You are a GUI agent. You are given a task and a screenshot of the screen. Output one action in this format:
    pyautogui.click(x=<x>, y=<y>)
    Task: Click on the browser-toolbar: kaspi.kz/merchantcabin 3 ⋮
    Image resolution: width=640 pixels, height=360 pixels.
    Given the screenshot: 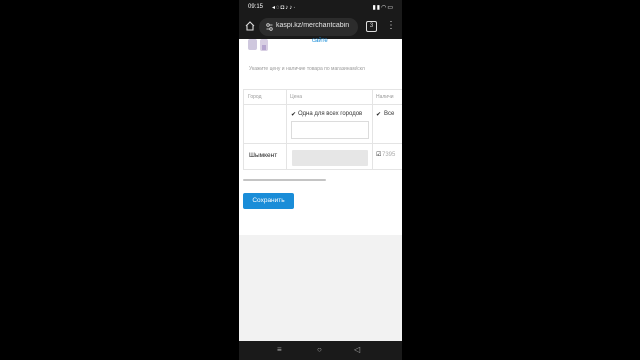 What is the action you would take?
    pyautogui.click(x=320, y=27)
    